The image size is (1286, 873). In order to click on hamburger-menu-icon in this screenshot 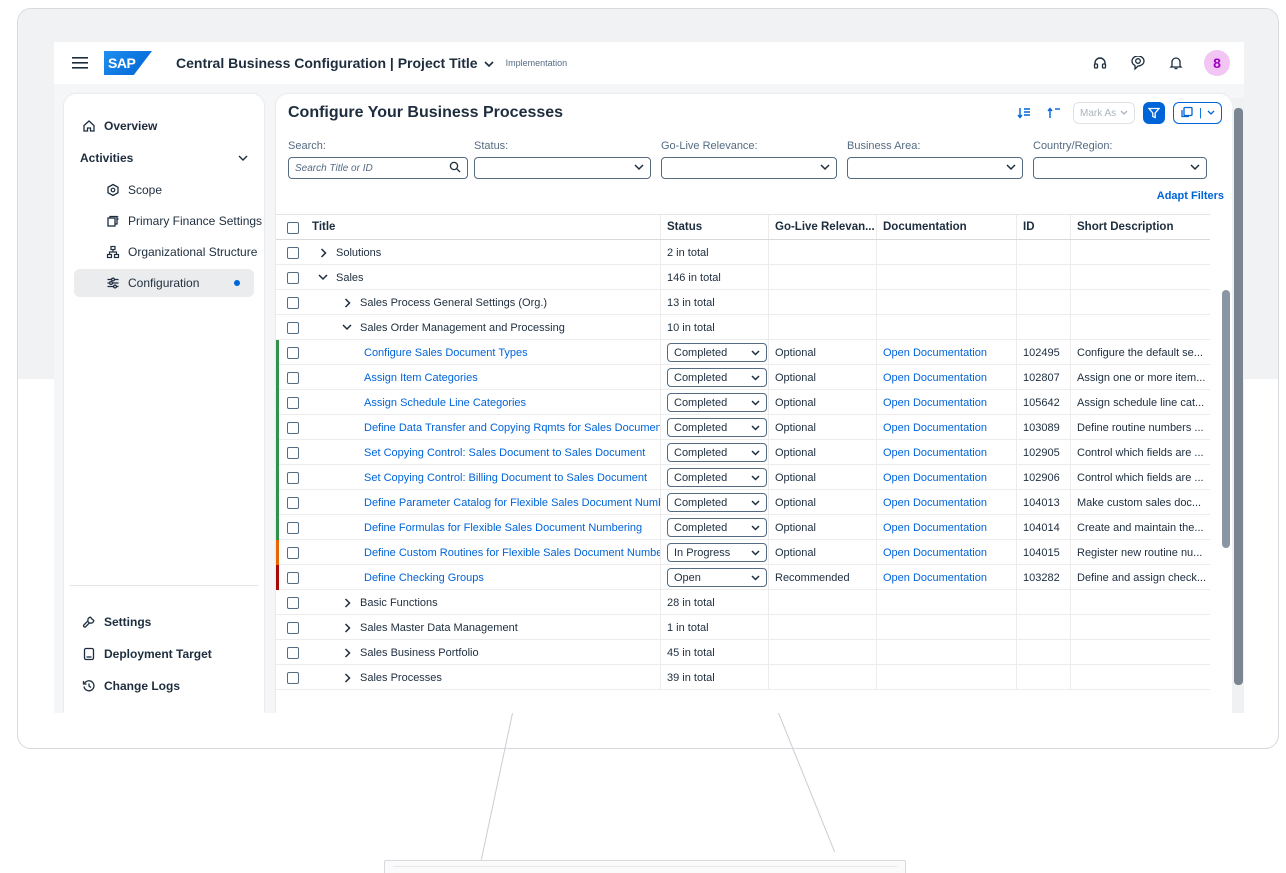, I will do `click(80, 63)`.